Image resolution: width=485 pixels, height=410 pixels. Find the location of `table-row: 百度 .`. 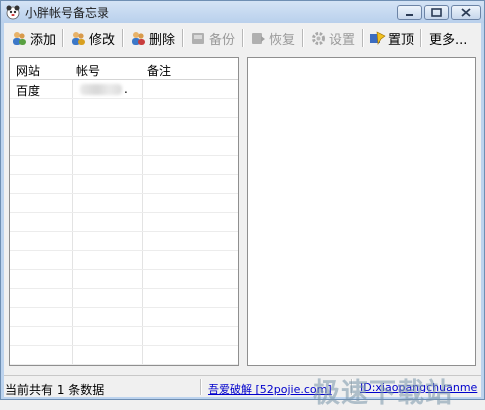

table-row: 百度 . is located at coordinates (124, 89).